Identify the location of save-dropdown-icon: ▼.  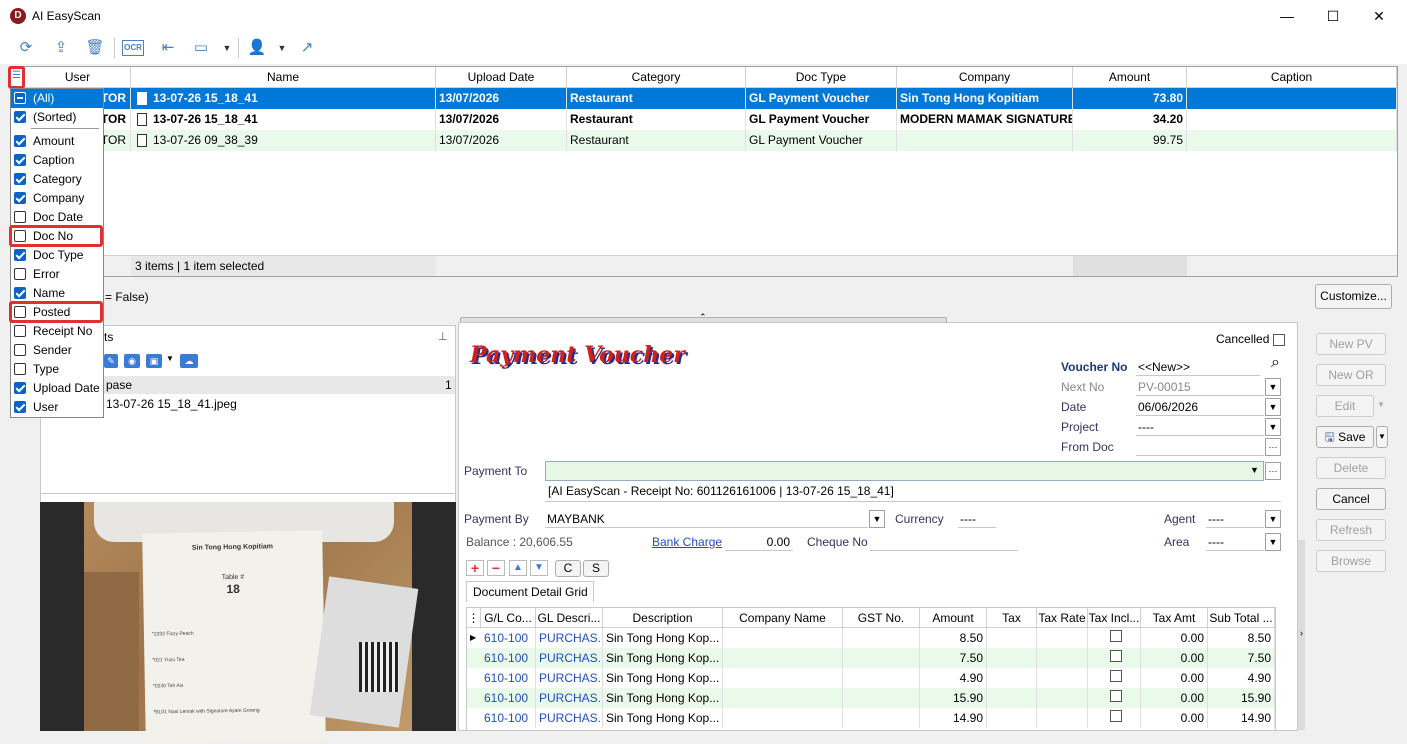
(1382, 437).